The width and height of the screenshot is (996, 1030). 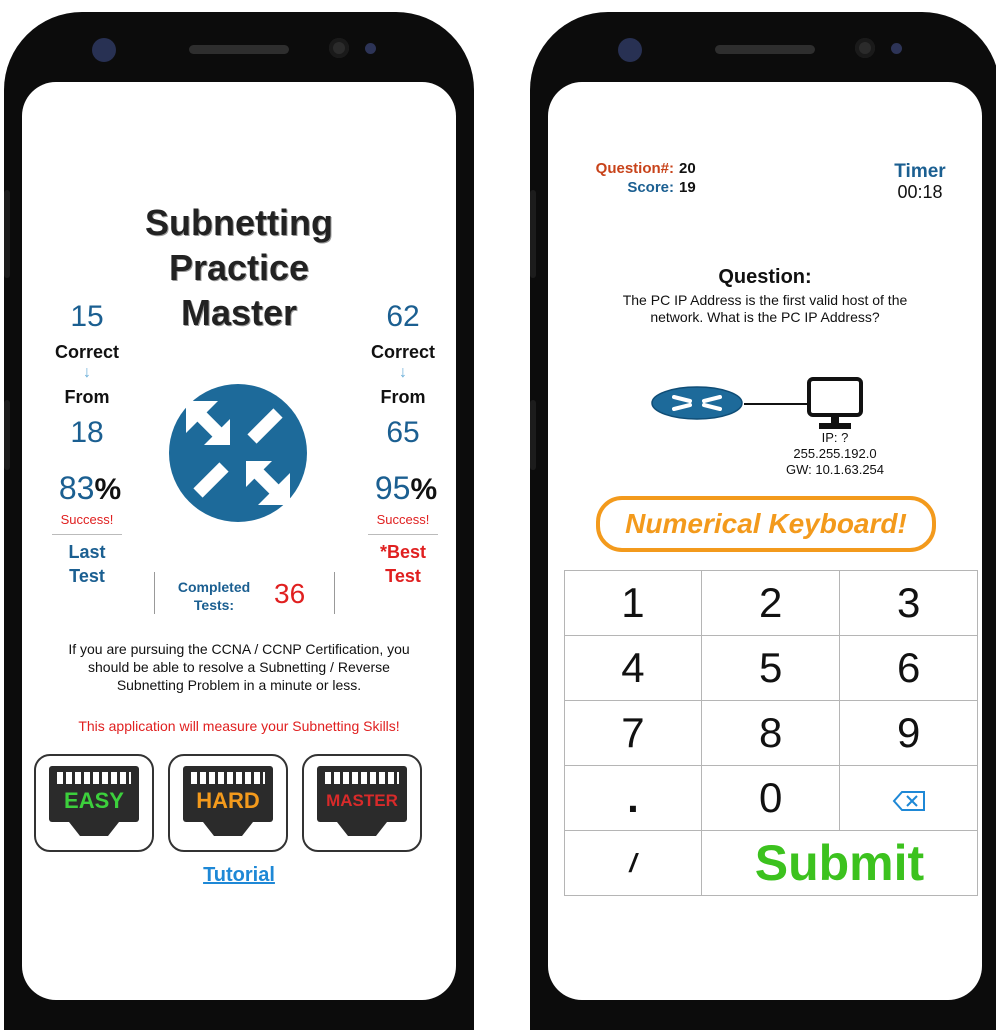 I want to click on hard-level-button: HARD, so click(x=228, y=803).